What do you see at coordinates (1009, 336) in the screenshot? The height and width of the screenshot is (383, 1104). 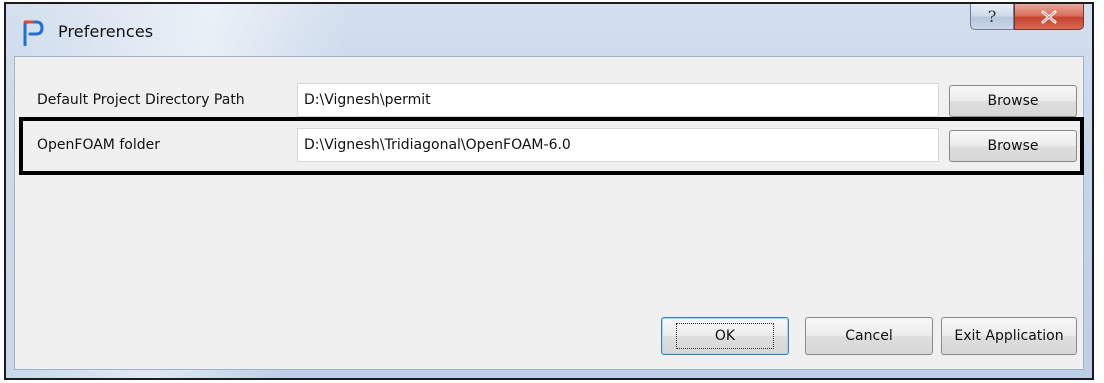 I see `exit-application-button: Exit Application` at bounding box center [1009, 336].